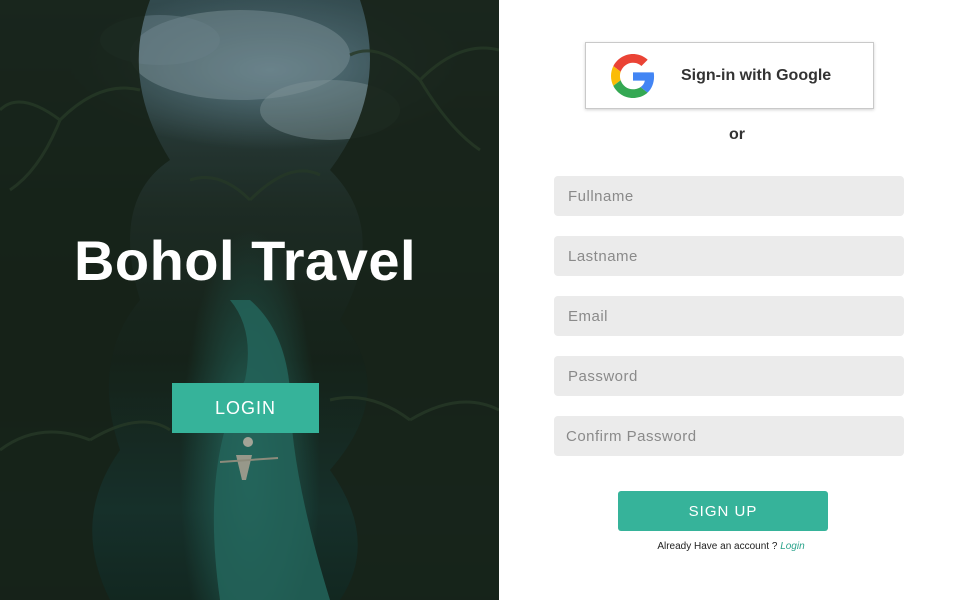 Image resolution: width=960 pixels, height=600 pixels. Describe the element at coordinates (245, 408) in the screenshot. I see `login-button: LOGIN` at that location.